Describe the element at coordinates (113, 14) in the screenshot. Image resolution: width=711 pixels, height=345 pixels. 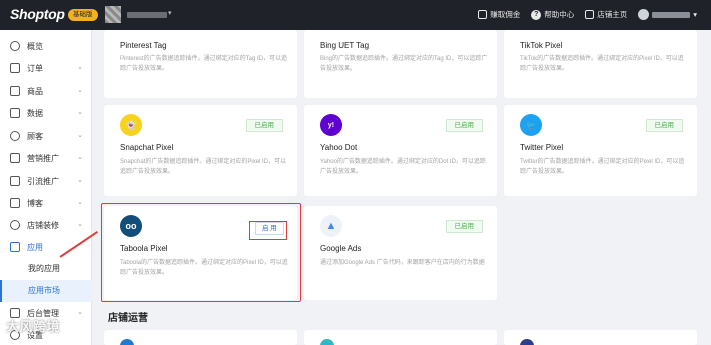
I see `store-avatar` at that location.